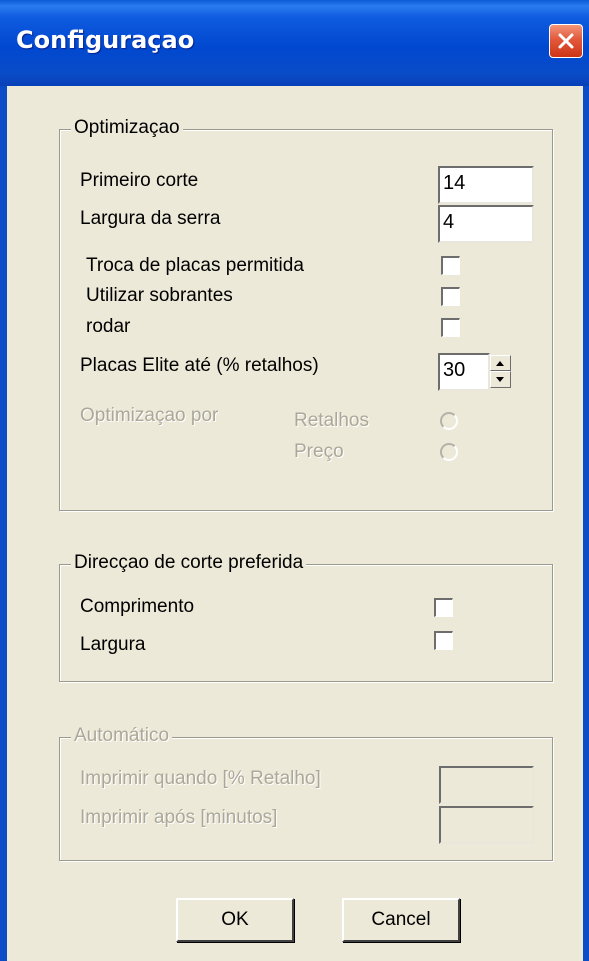 This screenshot has height=961, width=589. Describe the element at coordinates (108, 326) in the screenshot. I see `rodar-label: rodar` at that location.